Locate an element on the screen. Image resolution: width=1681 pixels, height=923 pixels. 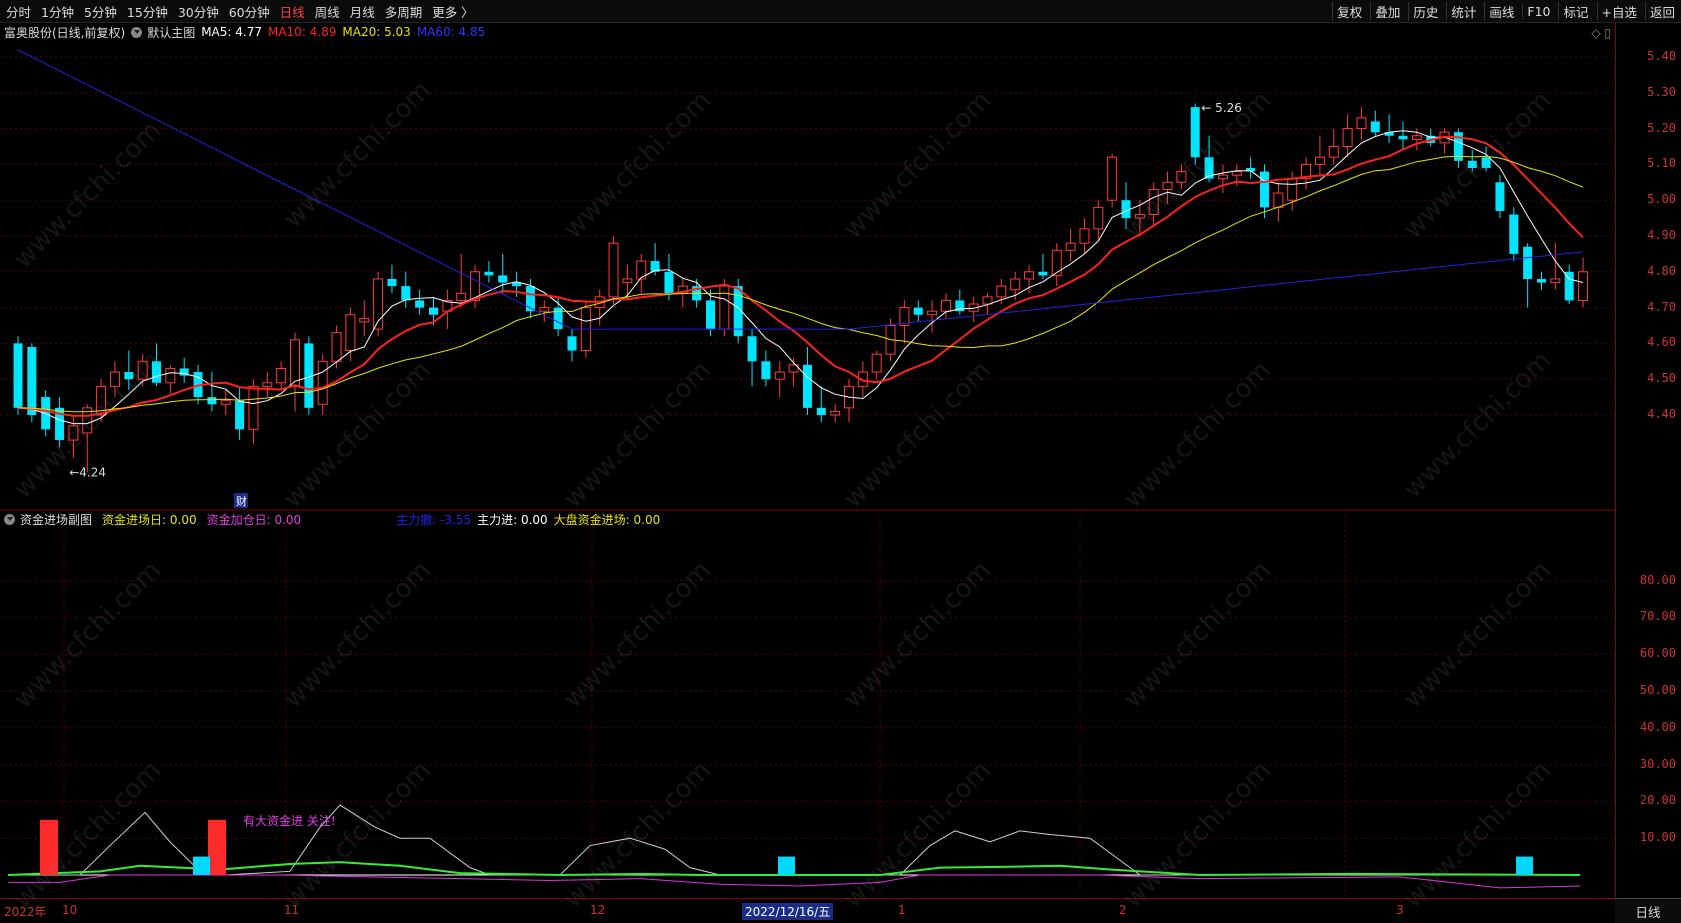
sub-indicator-name: 资金进场副图 is located at coordinates (56, 519).